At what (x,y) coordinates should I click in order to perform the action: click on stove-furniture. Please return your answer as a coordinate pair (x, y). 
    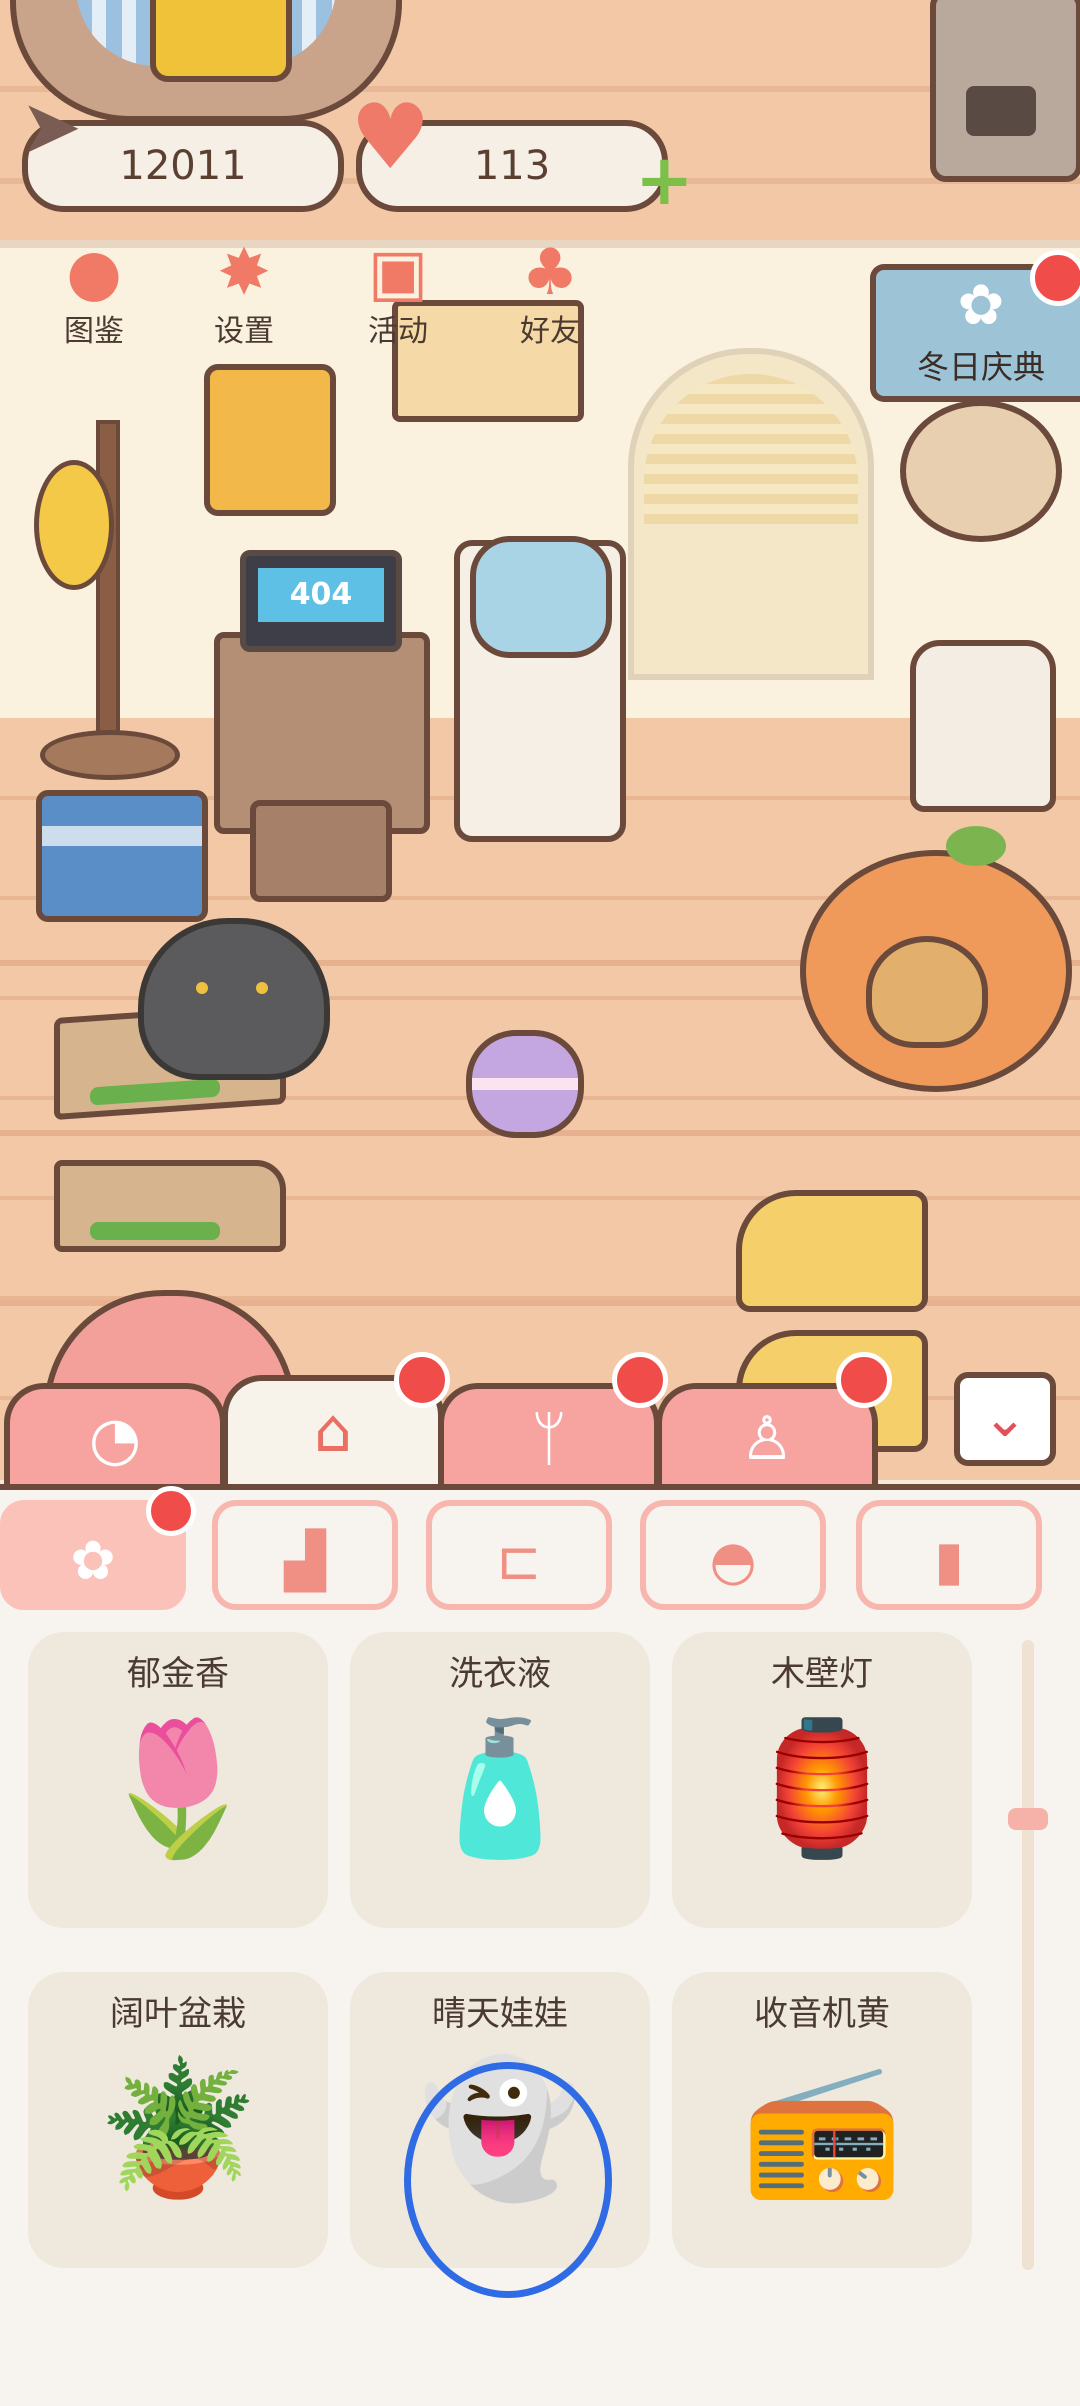
    Looking at the image, I should click on (1005, 91).